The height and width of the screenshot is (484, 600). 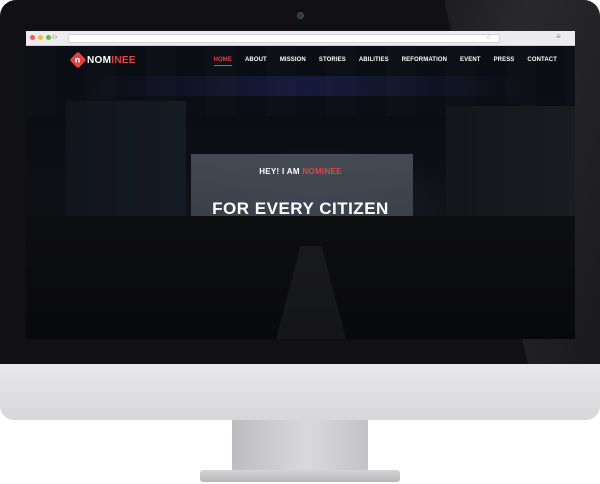 I want to click on forward-icon: ›, so click(x=56, y=36).